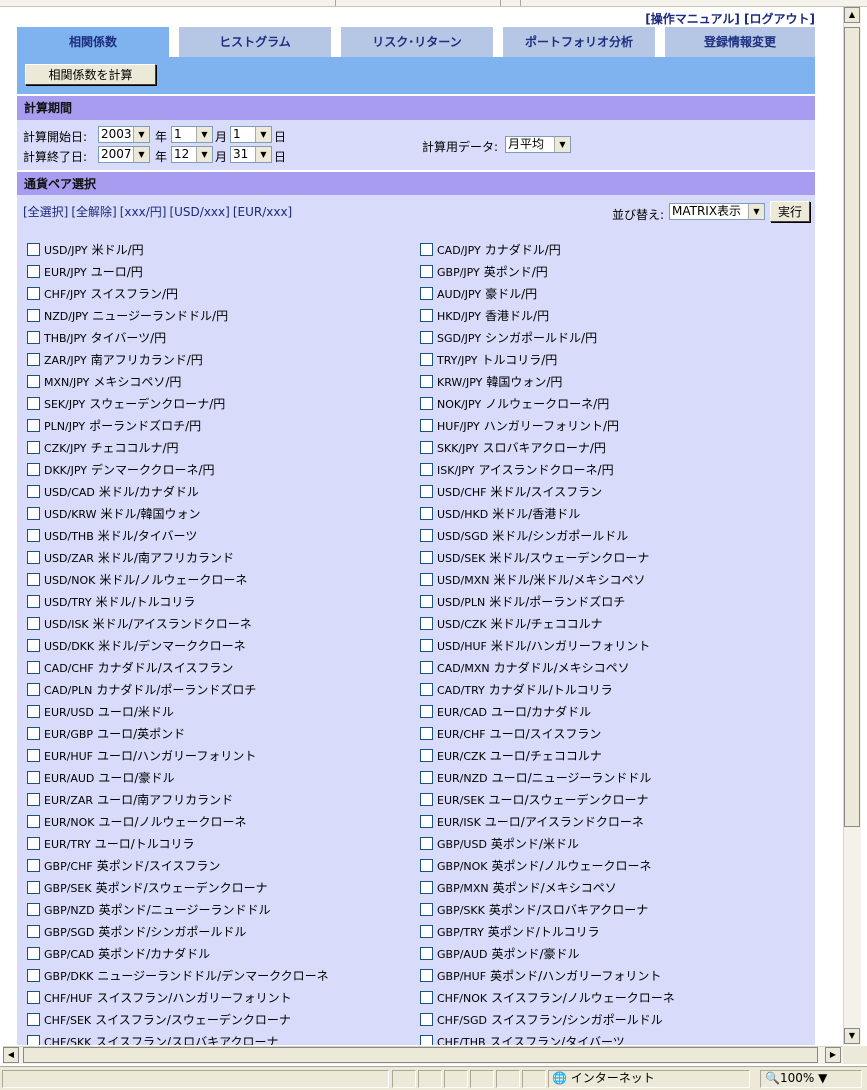 This screenshot has width=867, height=1090. What do you see at coordinates (535, 778) in the screenshot?
I see `pair-item: EUR/NZD ユーロ/ニュージーランドドル` at bounding box center [535, 778].